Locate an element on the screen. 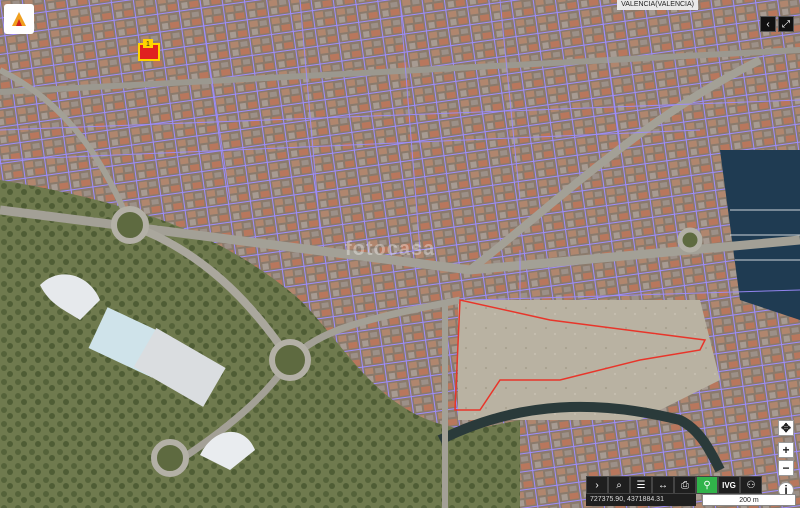 This screenshot has height=508, width=800. scale-bar: 200 m is located at coordinates (749, 500).